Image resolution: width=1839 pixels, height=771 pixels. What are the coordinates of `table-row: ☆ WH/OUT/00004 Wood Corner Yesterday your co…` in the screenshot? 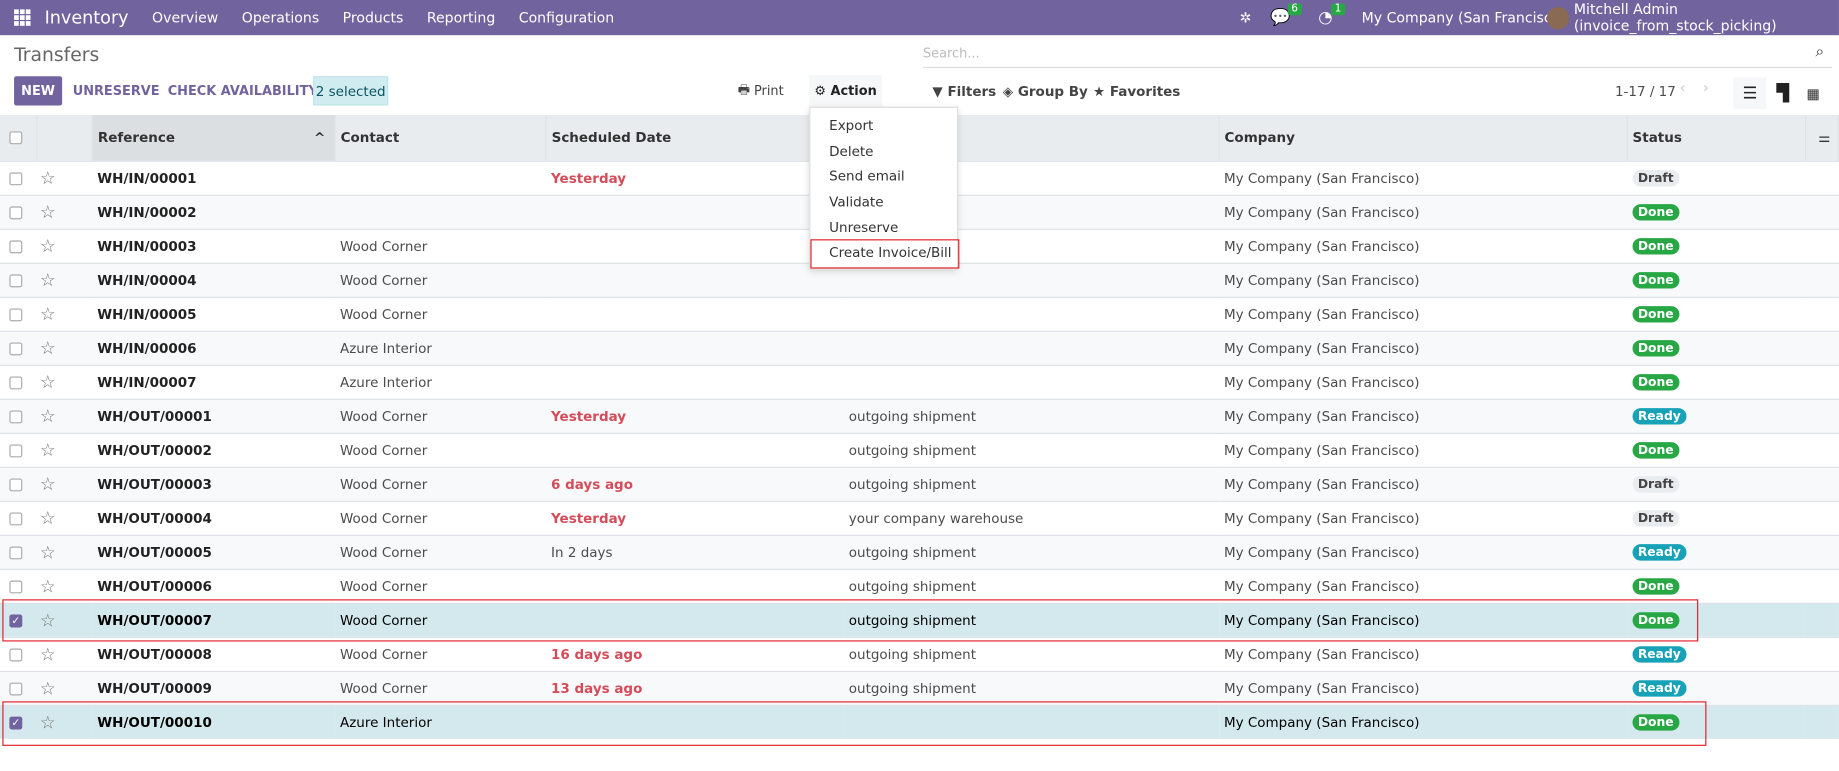 It's located at (919, 517).